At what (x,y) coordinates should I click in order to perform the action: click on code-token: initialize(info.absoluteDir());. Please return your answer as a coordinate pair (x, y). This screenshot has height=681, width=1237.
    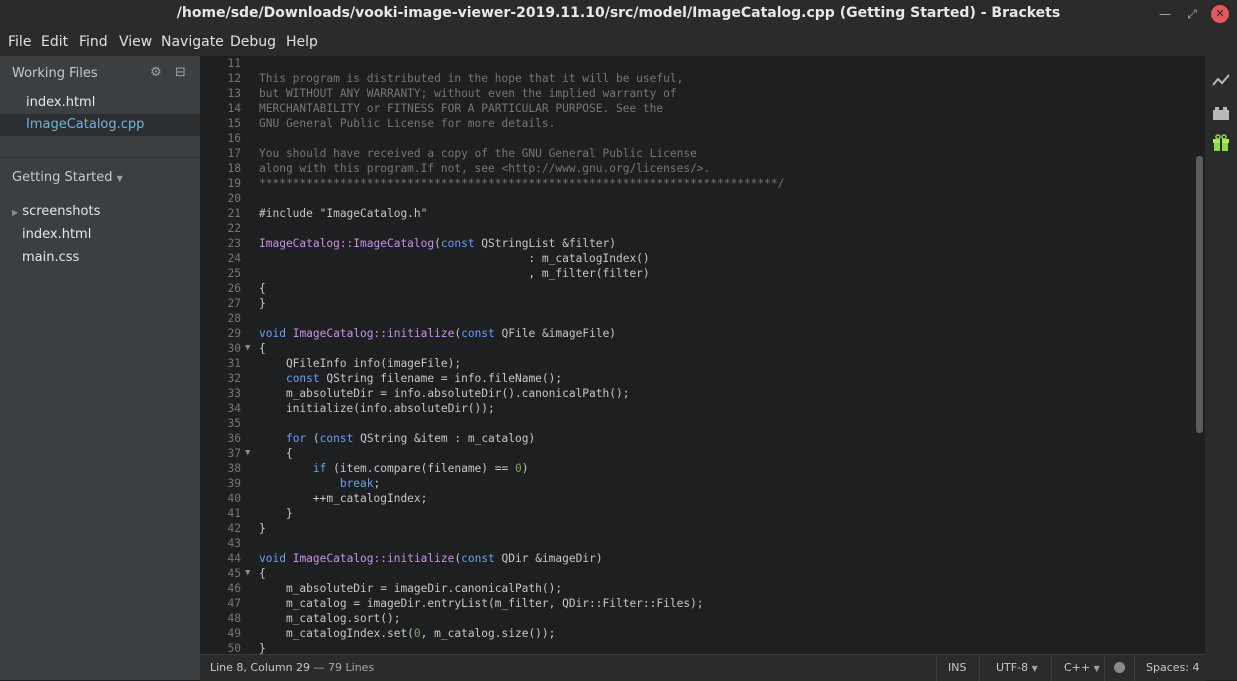
    Looking at the image, I should click on (377, 408).